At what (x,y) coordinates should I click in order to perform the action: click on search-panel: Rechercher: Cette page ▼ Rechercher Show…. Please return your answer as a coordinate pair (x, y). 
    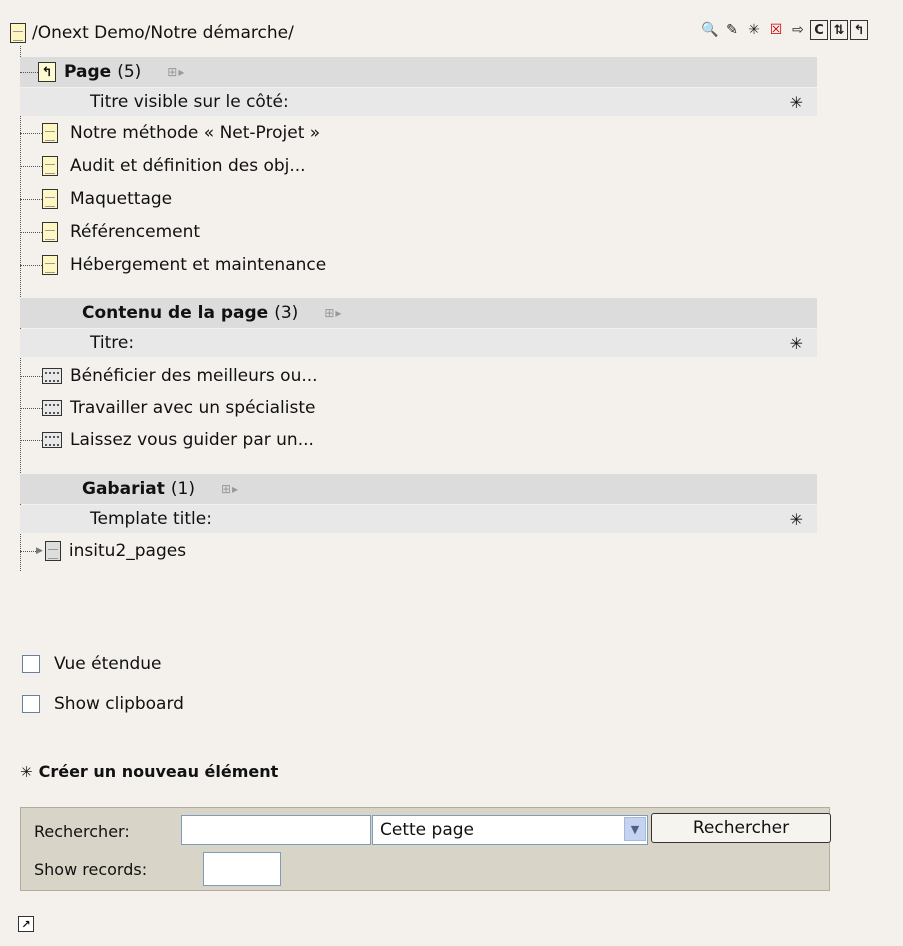
    Looking at the image, I should click on (425, 849).